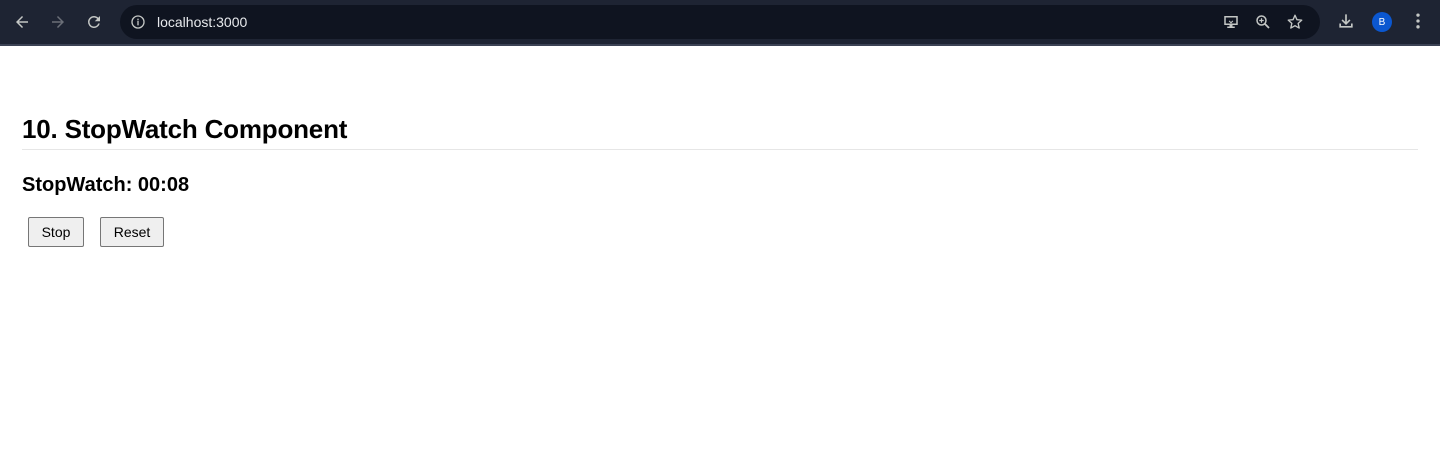 Image resolution: width=1440 pixels, height=465 pixels. What do you see at coordinates (1346, 21) in the screenshot?
I see `download-icon` at bounding box center [1346, 21].